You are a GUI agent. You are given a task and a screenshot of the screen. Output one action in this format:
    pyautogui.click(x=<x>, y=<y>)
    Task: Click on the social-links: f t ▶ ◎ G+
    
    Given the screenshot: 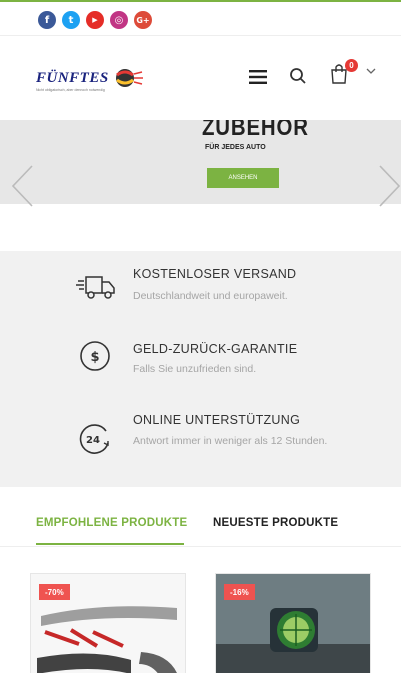 What is the action you would take?
    pyautogui.click(x=95, y=20)
    